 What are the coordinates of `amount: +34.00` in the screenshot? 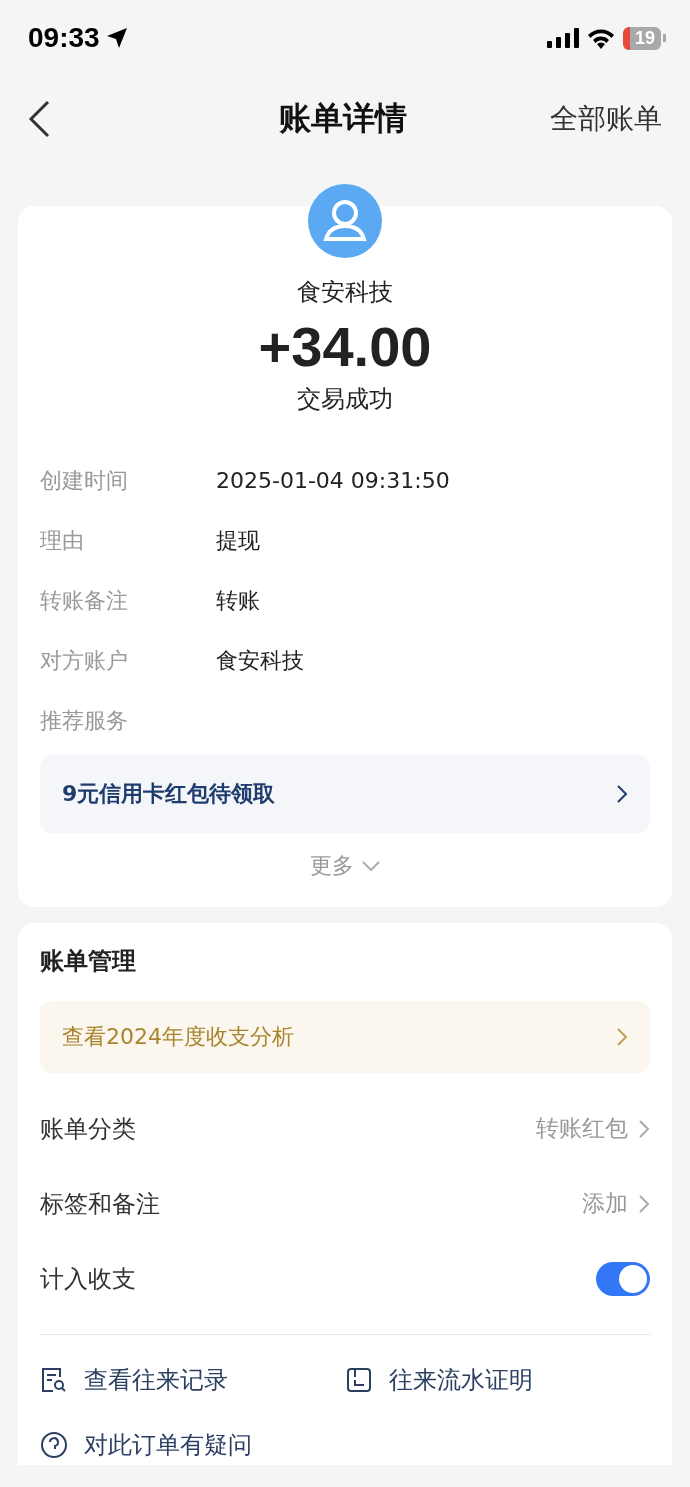 It's located at (345, 346).